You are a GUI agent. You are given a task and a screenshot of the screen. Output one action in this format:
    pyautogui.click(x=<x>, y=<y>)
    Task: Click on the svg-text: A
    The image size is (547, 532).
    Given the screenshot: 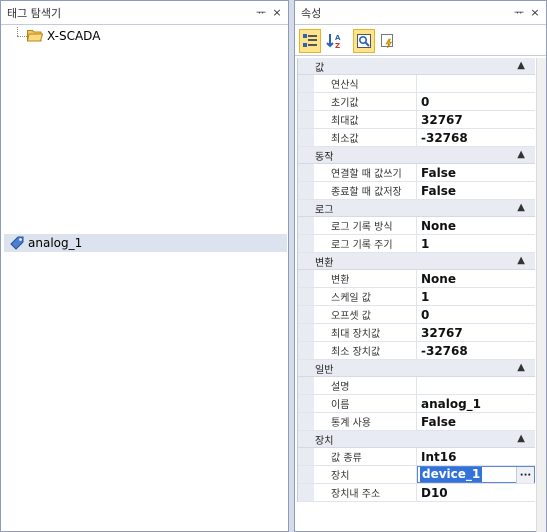 What is the action you would take?
    pyautogui.click(x=338, y=38)
    